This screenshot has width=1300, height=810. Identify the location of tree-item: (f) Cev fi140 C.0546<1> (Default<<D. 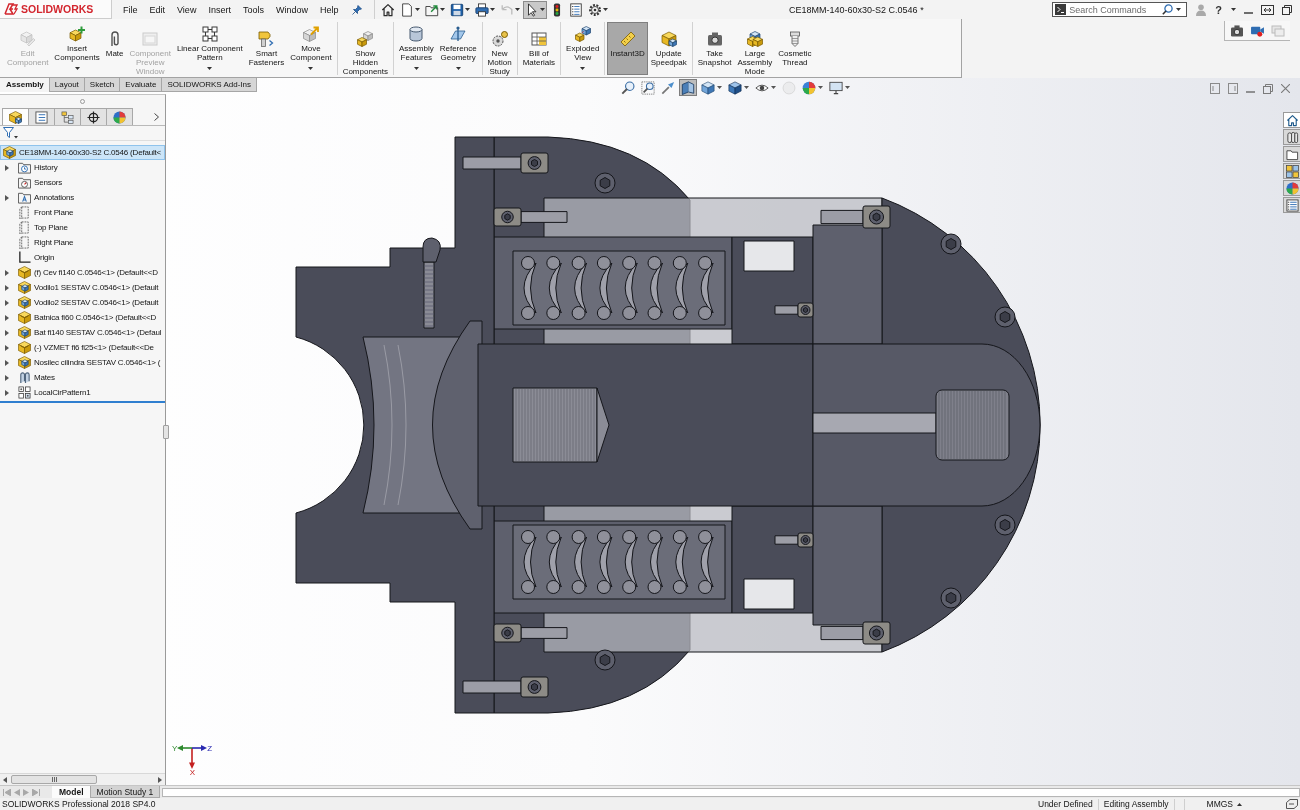
(89, 272).